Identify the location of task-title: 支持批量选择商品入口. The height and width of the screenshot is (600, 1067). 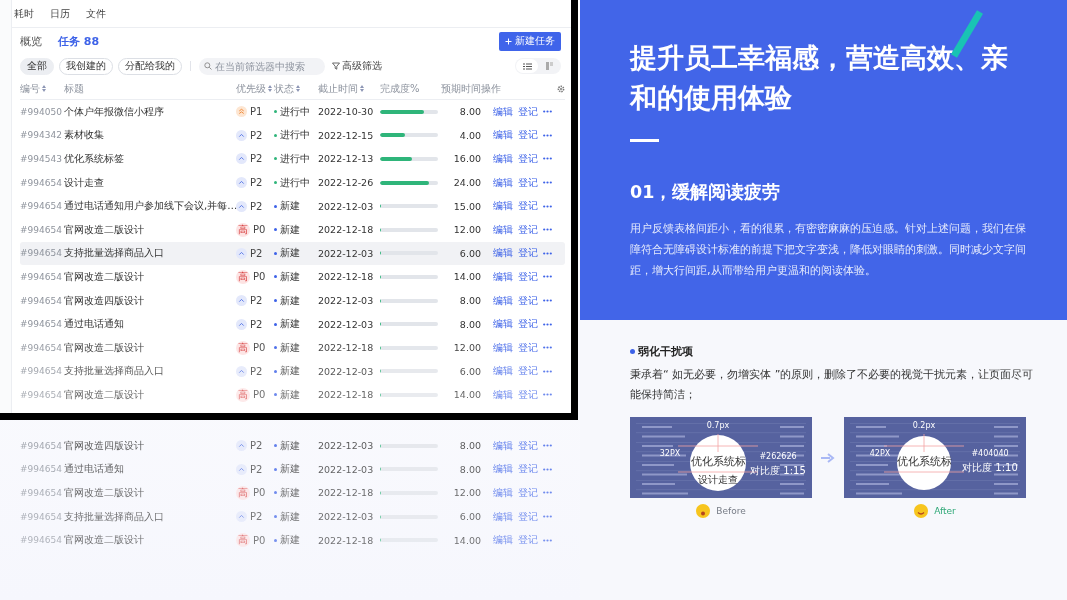
(114, 516).